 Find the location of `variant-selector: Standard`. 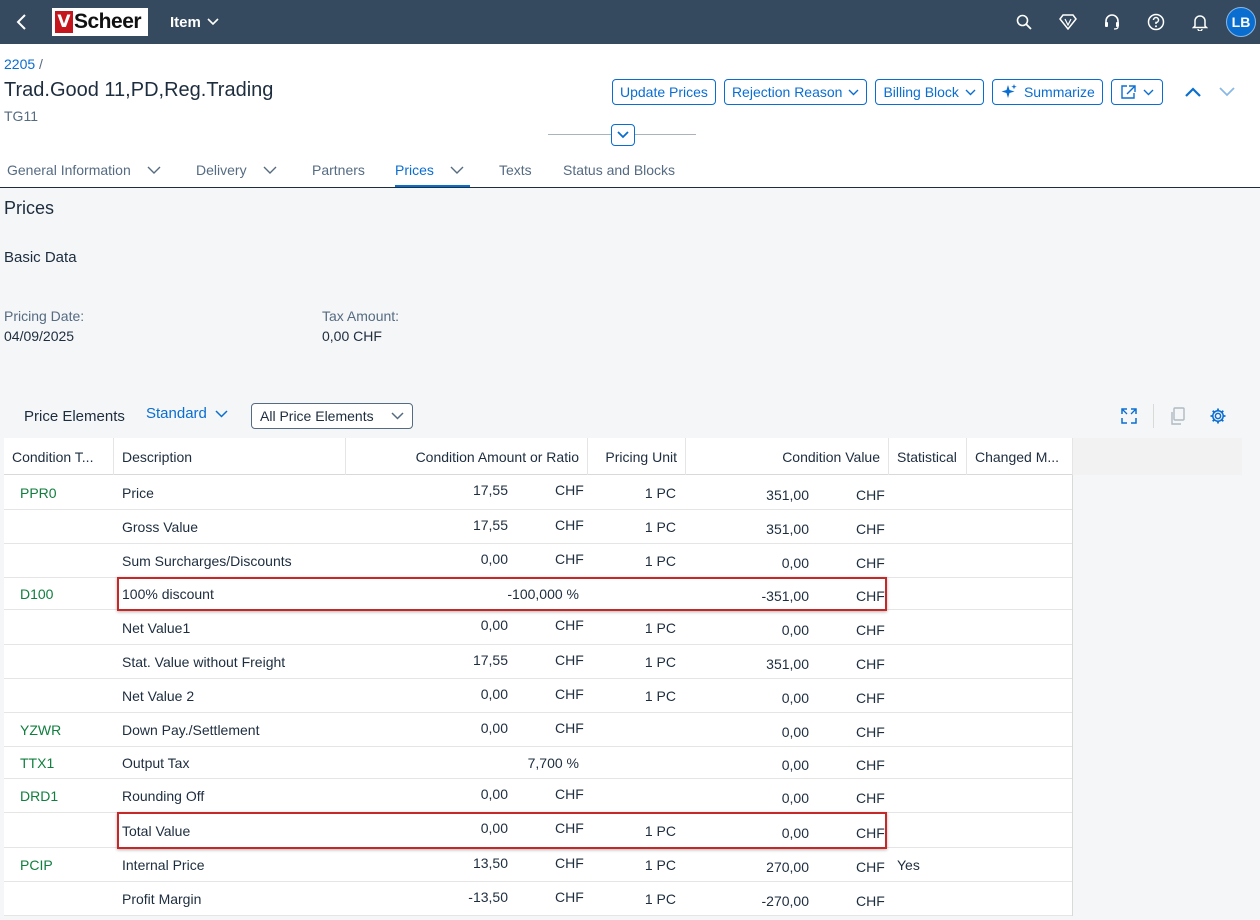

variant-selector: Standard is located at coordinates (187, 413).